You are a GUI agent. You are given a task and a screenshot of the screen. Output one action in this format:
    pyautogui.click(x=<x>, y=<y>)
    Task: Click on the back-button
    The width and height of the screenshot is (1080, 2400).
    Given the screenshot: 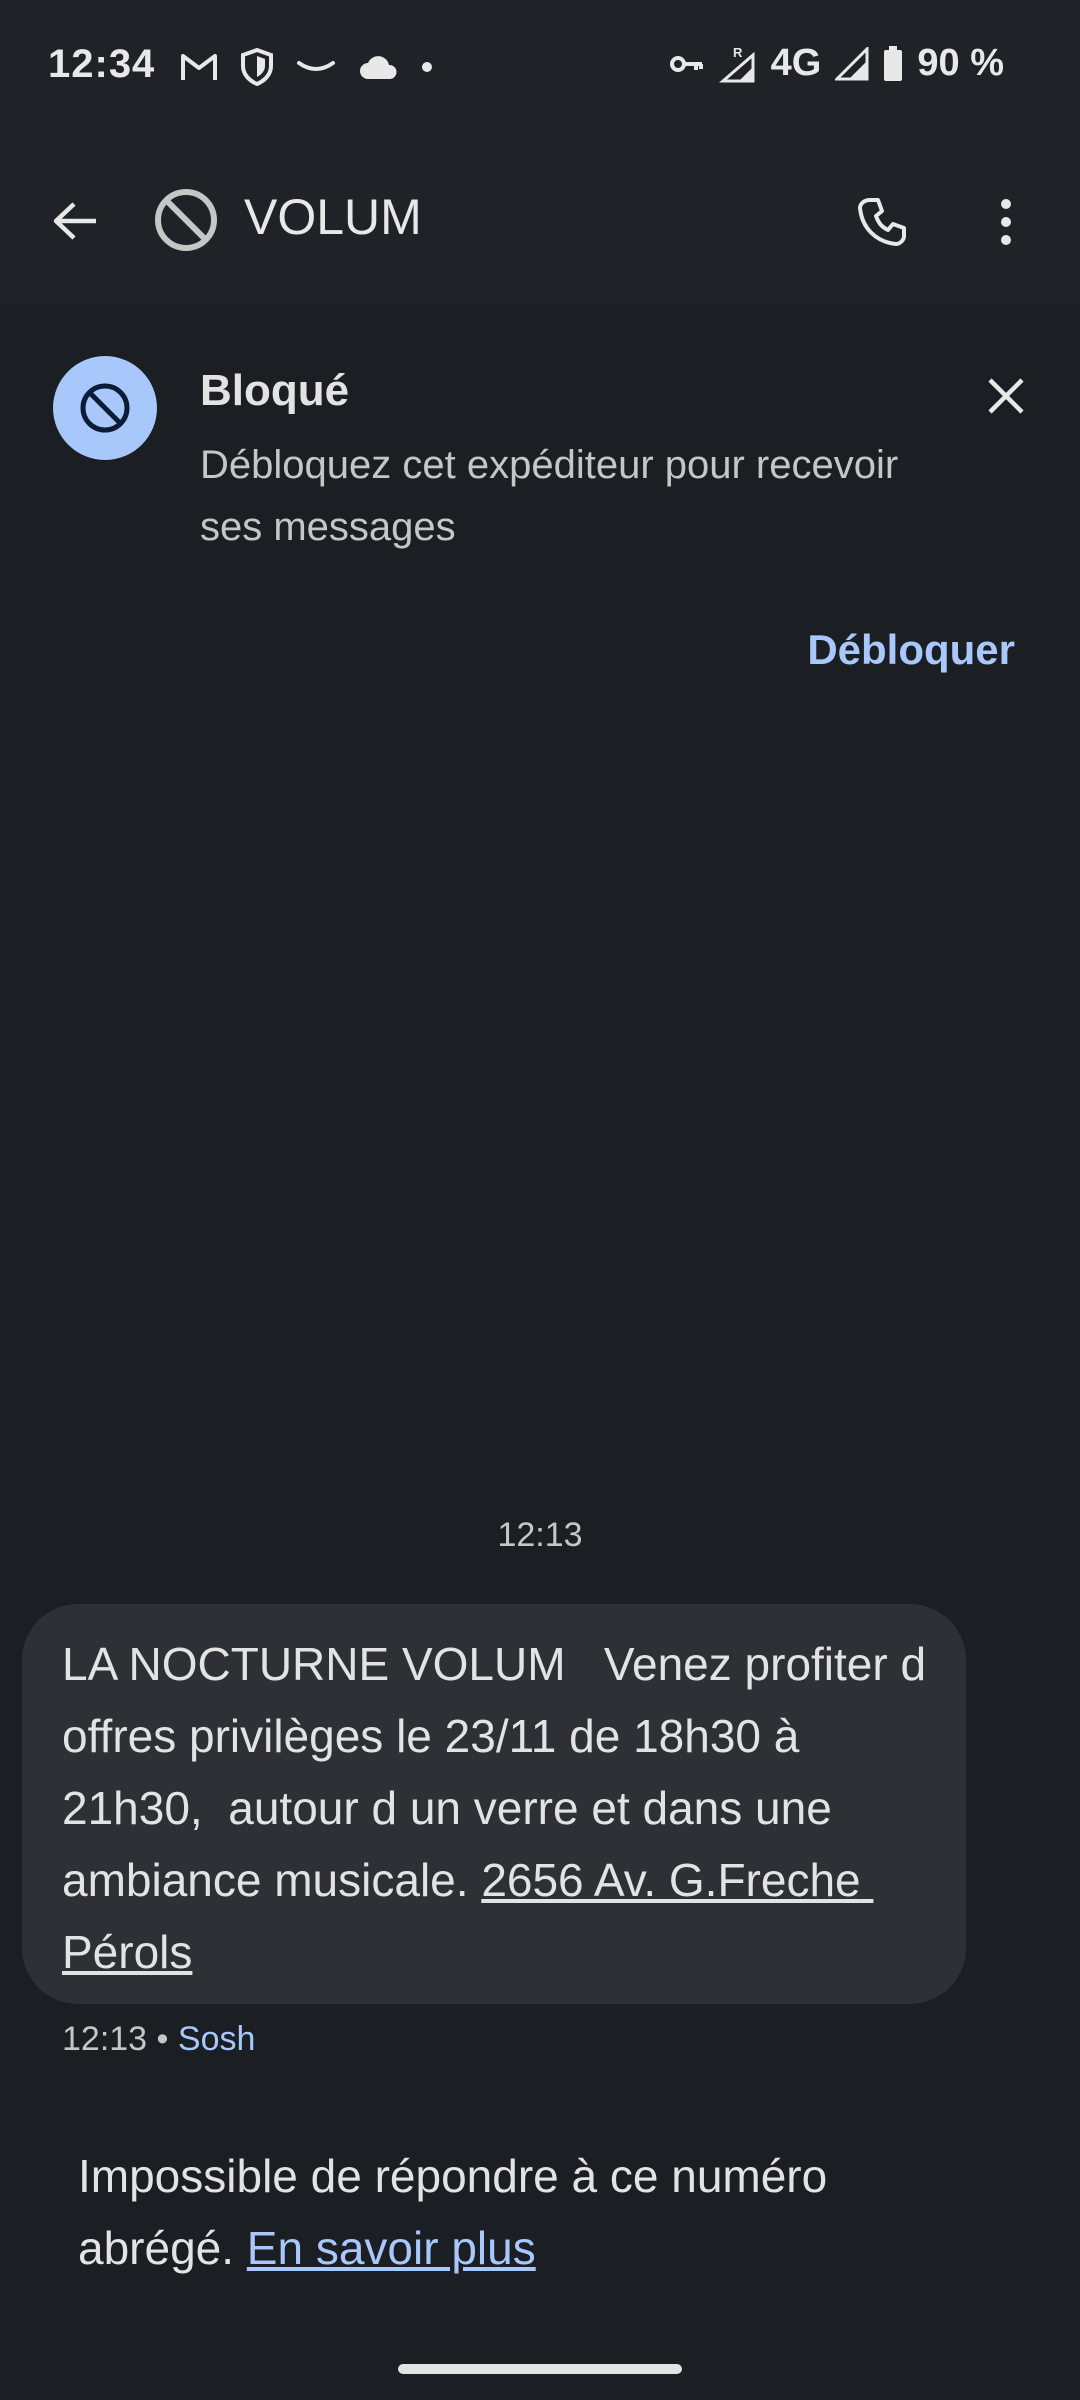 What is the action you would take?
    pyautogui.click(x=75, y=221)
    